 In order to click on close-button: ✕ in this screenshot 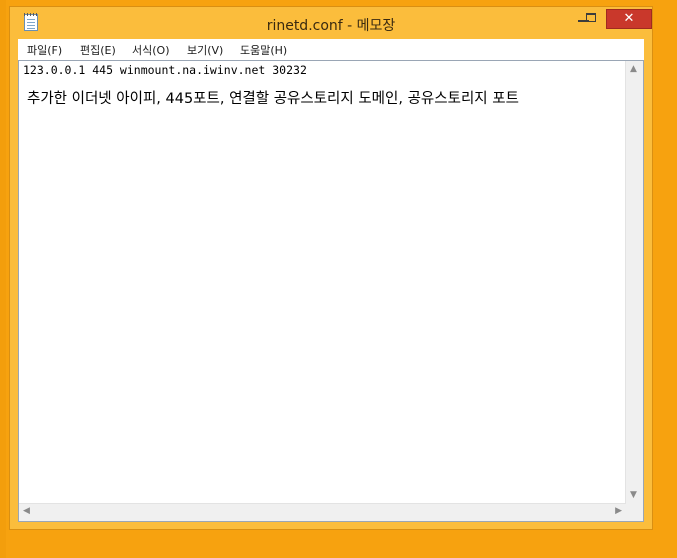, I will do `click(629, 19)`.